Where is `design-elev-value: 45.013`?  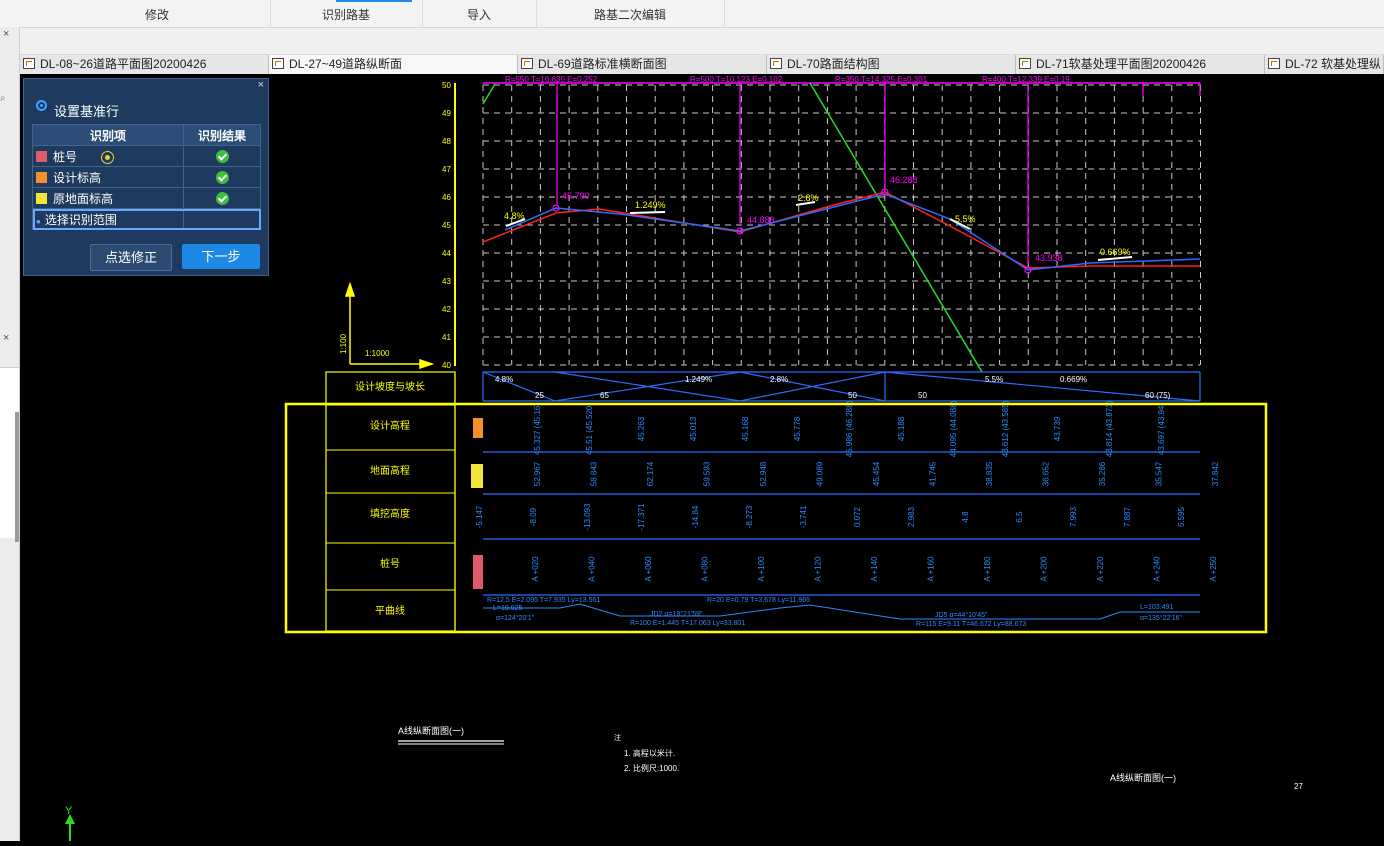
design-elev-value: 45.013 is located at coordinates (693, 428).